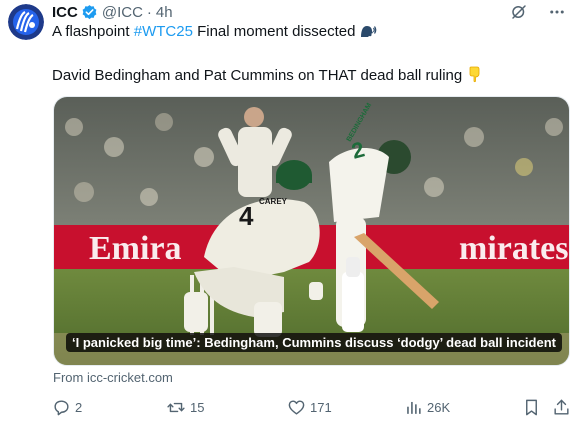 This screenshot has height=424, width=577. I want to click on keeper-jersey-number: 4, so click(246, 216).